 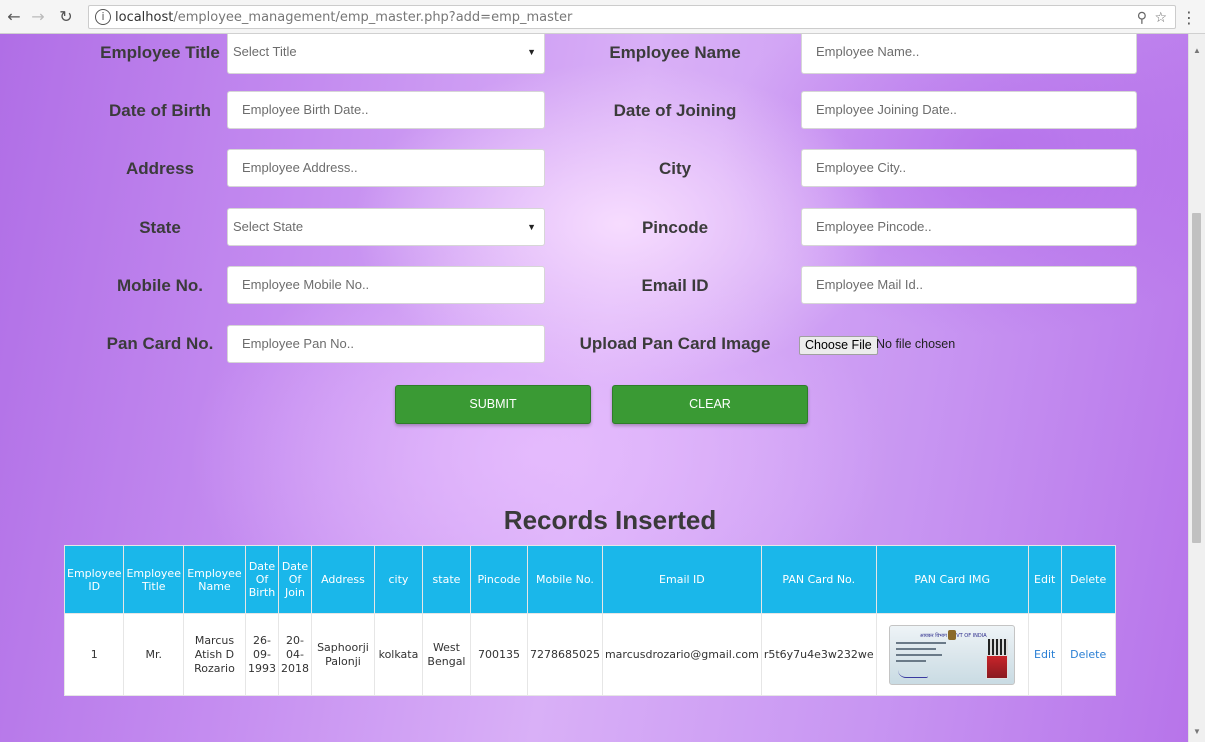 What do you see at coordinates (386, 168) in the screenshot?
I see `address-input: Employee Address..` at bounding box center [386, 168].